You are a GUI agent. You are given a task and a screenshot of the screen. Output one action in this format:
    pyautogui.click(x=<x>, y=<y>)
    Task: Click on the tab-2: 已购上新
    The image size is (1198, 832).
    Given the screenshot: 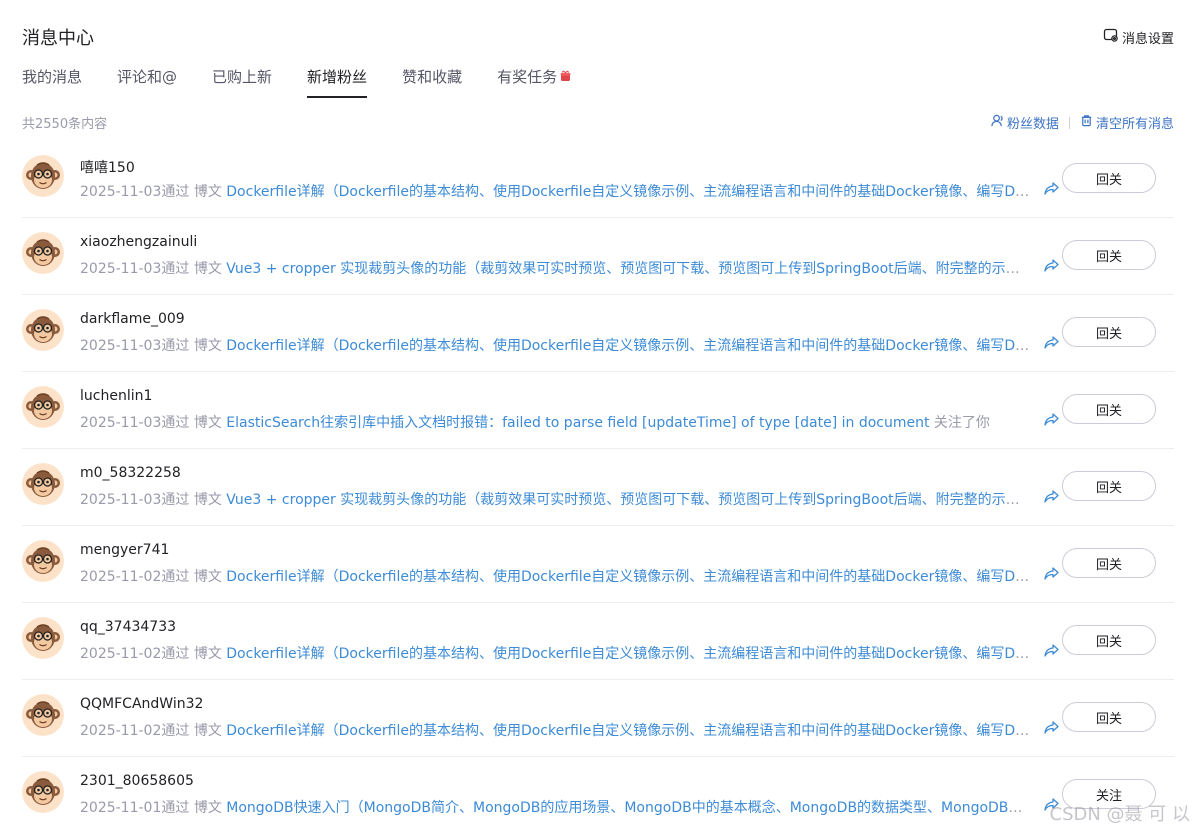 What is the action you would take?
    pyautogui.click(x=242, y=82)
    